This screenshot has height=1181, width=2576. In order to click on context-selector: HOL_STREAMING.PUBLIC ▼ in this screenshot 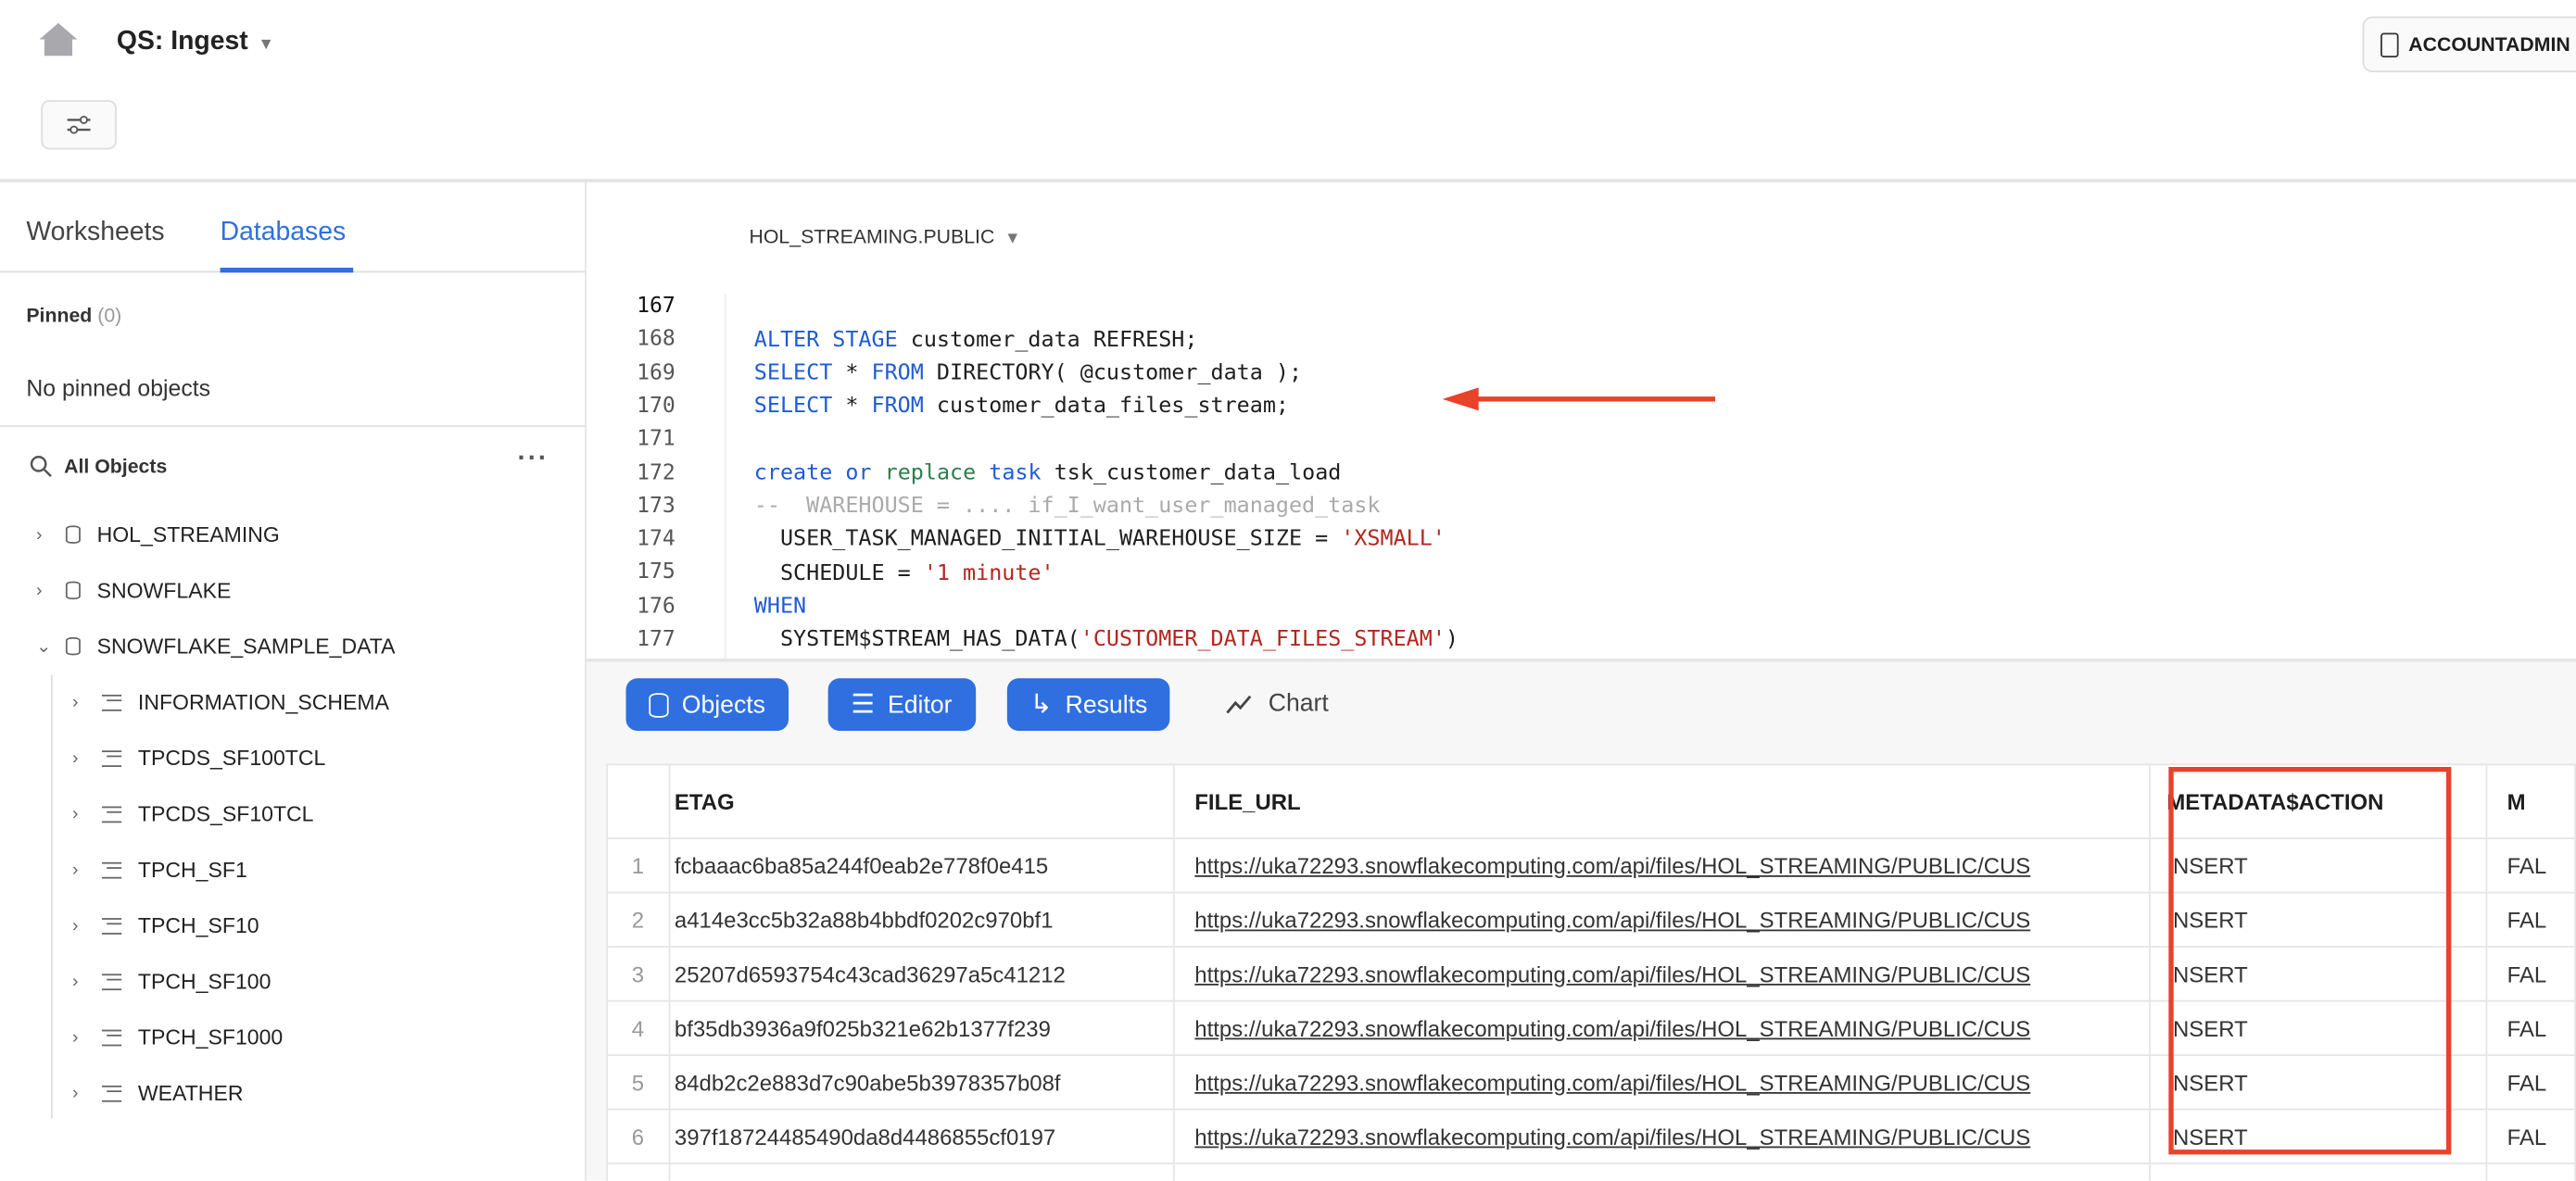, I will do `click(884, 236)`.